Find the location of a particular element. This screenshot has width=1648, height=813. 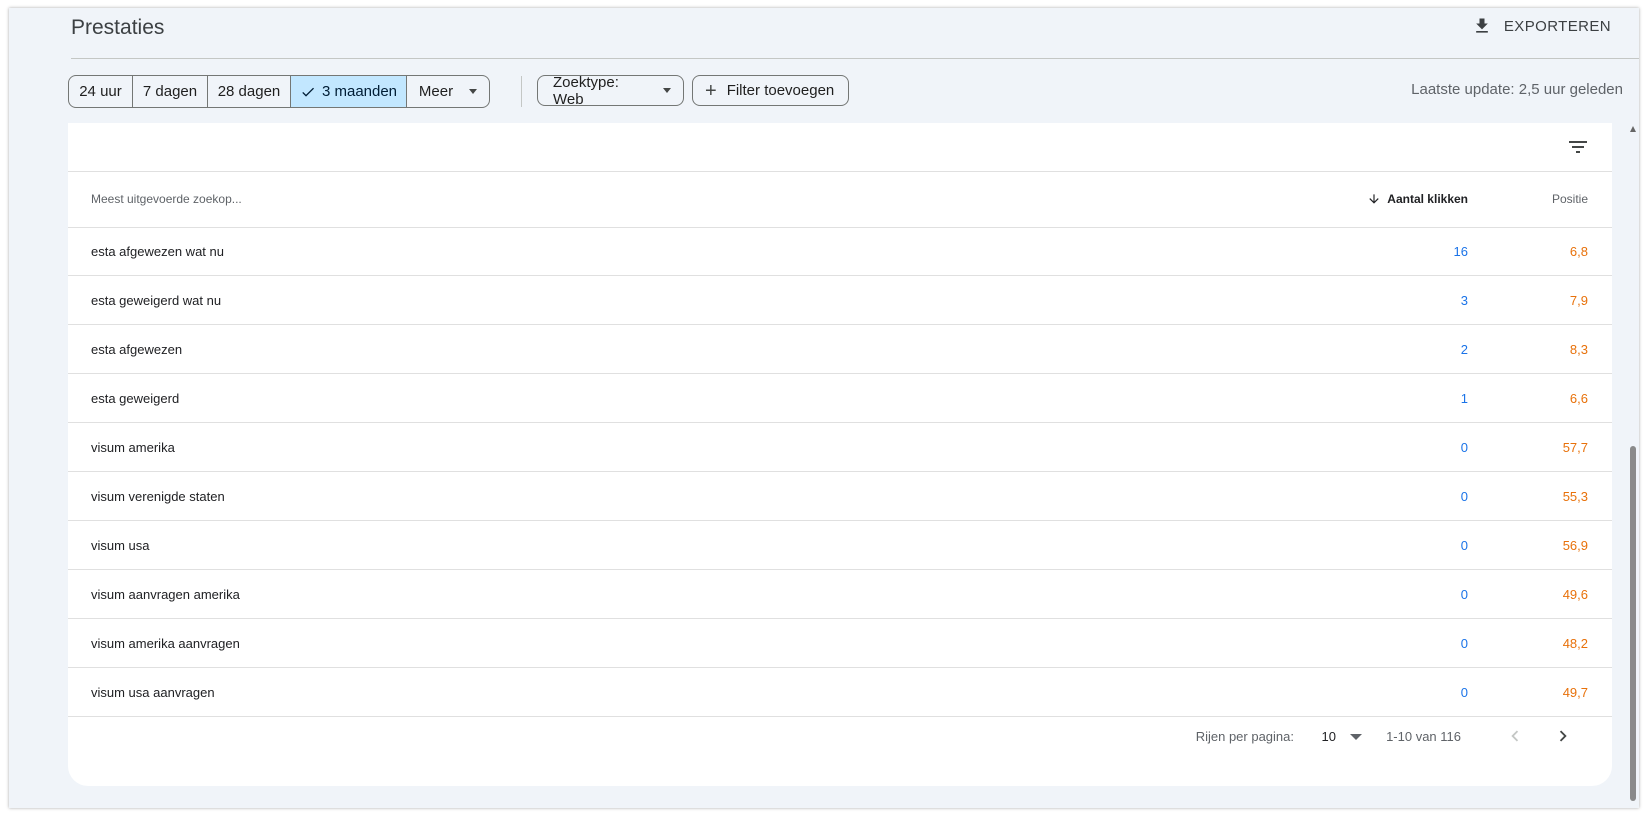

row-query: esta geweigerd wat nu is located at coordinates (156, 300).